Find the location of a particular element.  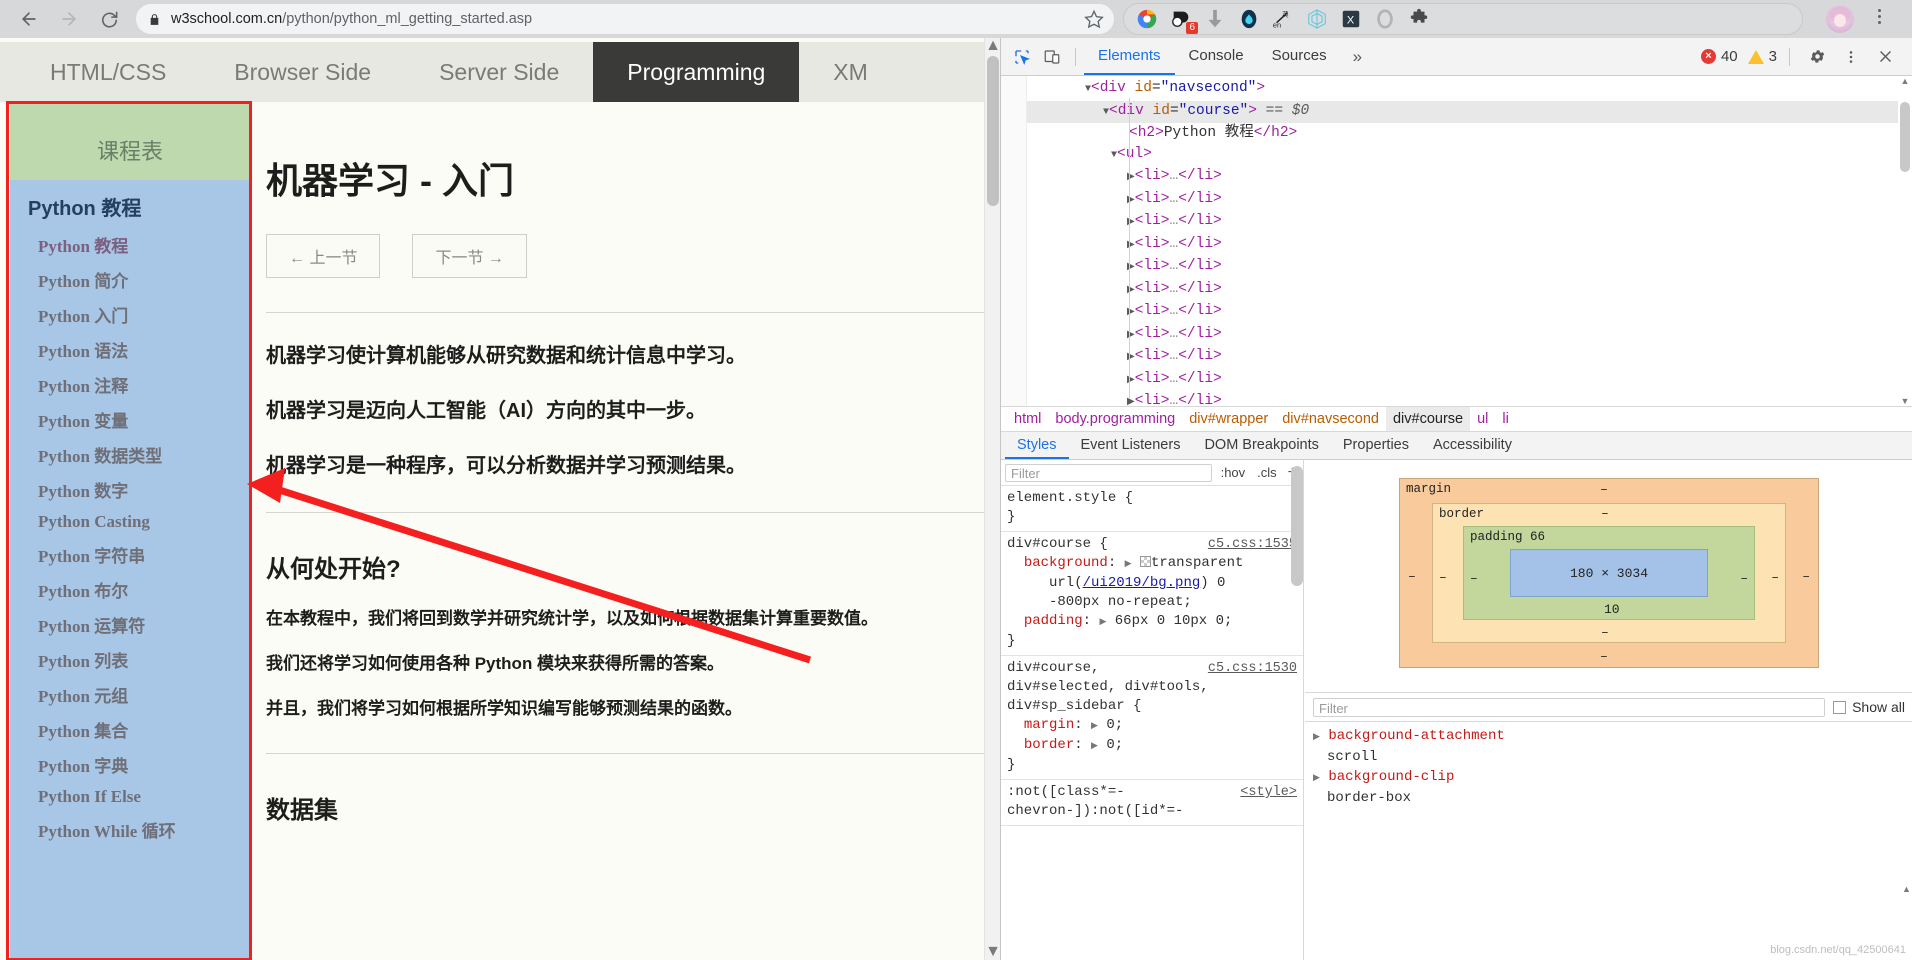

sidebar-item-1: Python 简介 is located at coordinates (130, 279).